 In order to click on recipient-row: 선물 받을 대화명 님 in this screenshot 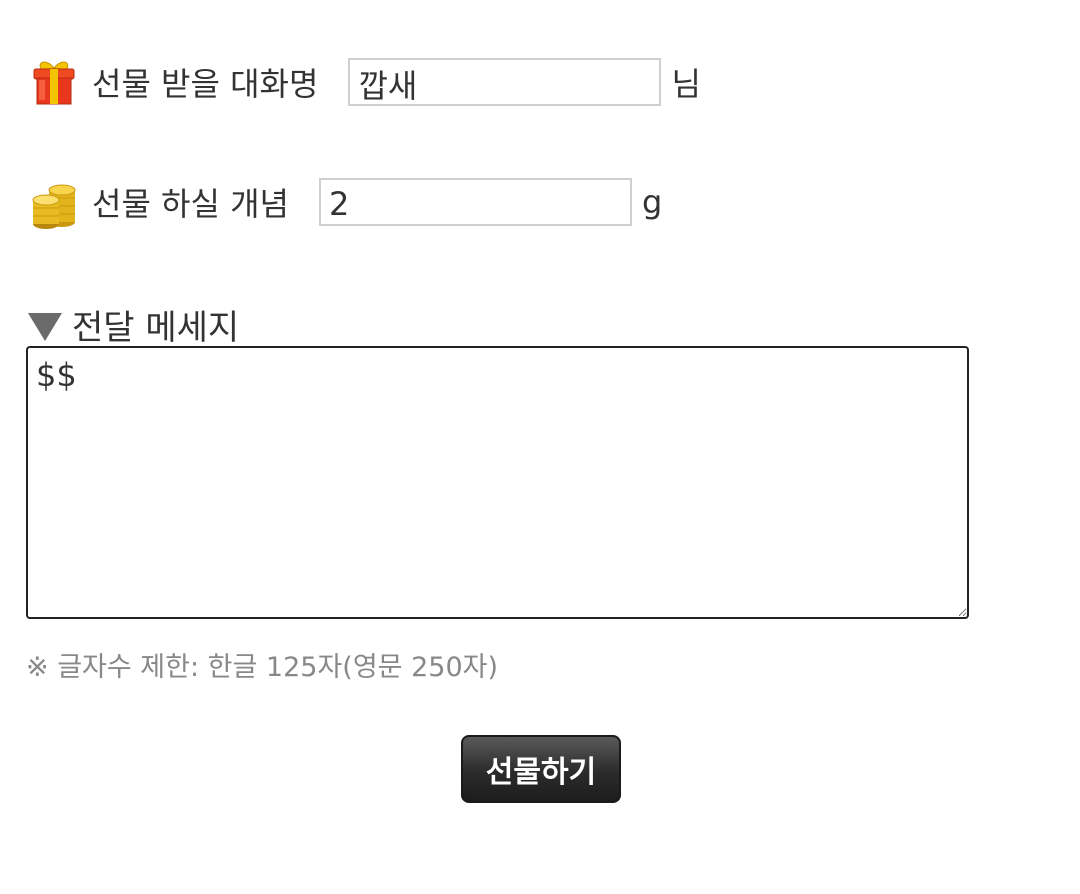, I will do `click(364, 82)`.